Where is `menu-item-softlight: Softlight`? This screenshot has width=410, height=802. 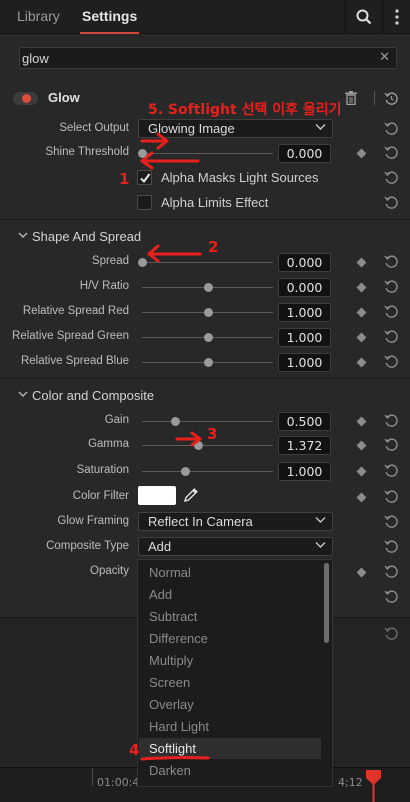
menu-item-softlight: Softlight is located at coordinates (230, 748).